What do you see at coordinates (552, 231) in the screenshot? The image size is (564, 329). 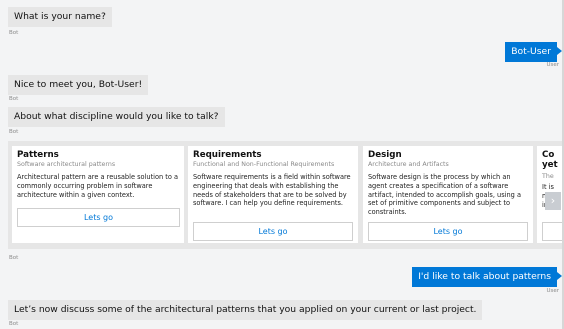 I see `lets-go-button` at bounding box center [552, 231].